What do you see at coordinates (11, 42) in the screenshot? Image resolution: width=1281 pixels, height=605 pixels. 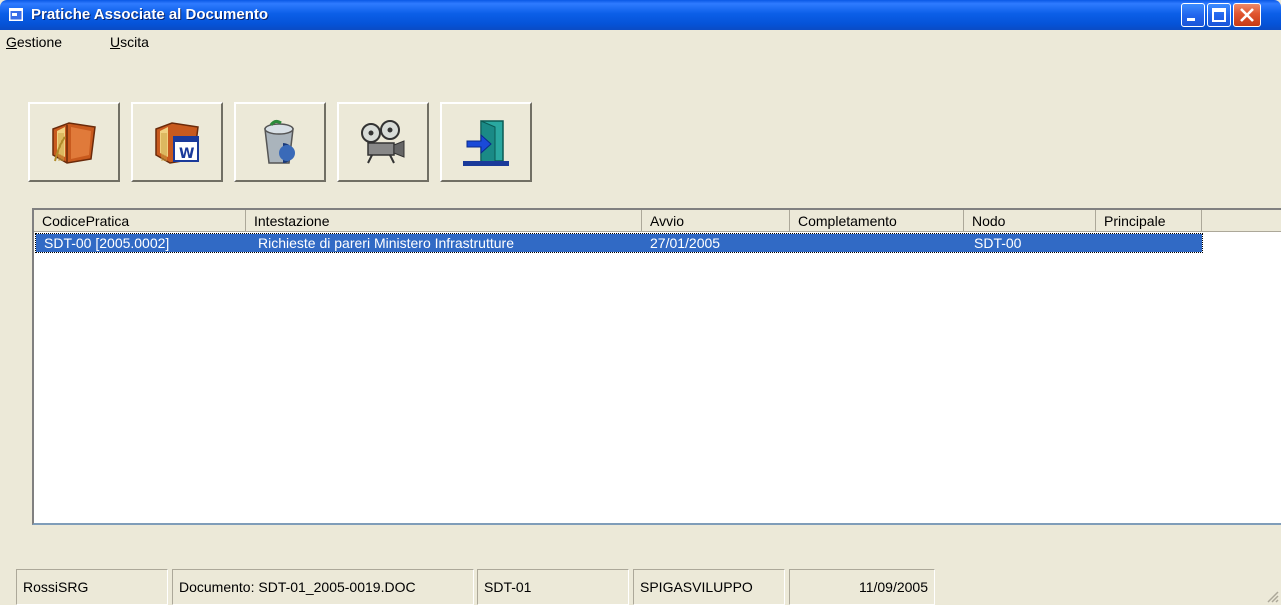 I see `menu-gestione-accel: G` at bounding box center [11, 42].